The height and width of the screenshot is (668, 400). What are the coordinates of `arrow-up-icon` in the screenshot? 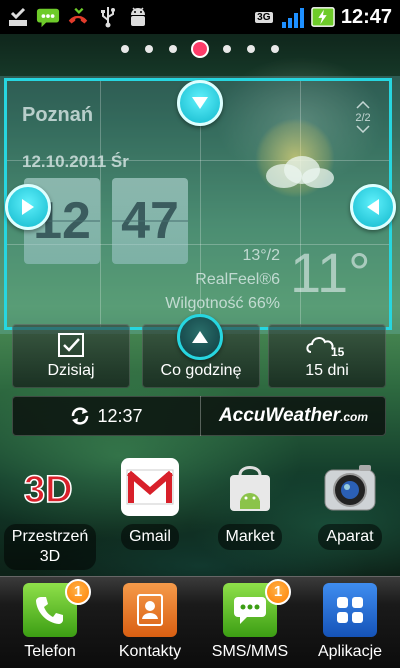 It's located at (200, 337).